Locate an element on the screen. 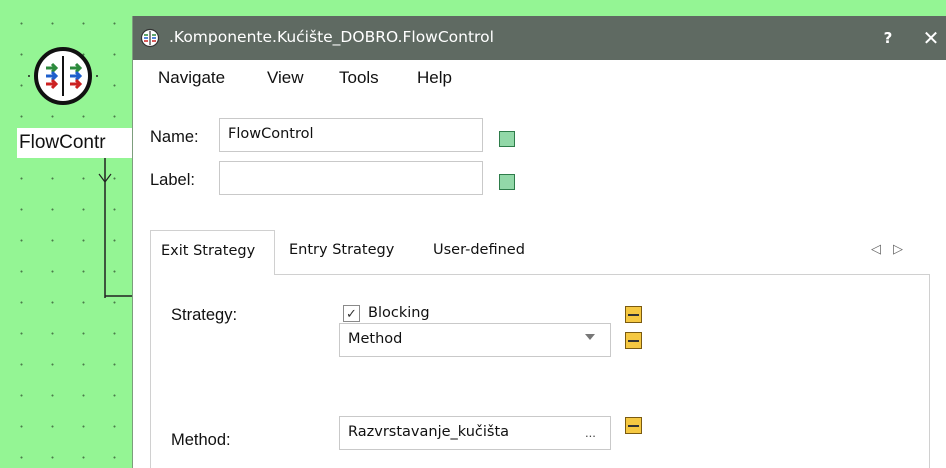  label-status-indicator is located at coordinates (507, 182).